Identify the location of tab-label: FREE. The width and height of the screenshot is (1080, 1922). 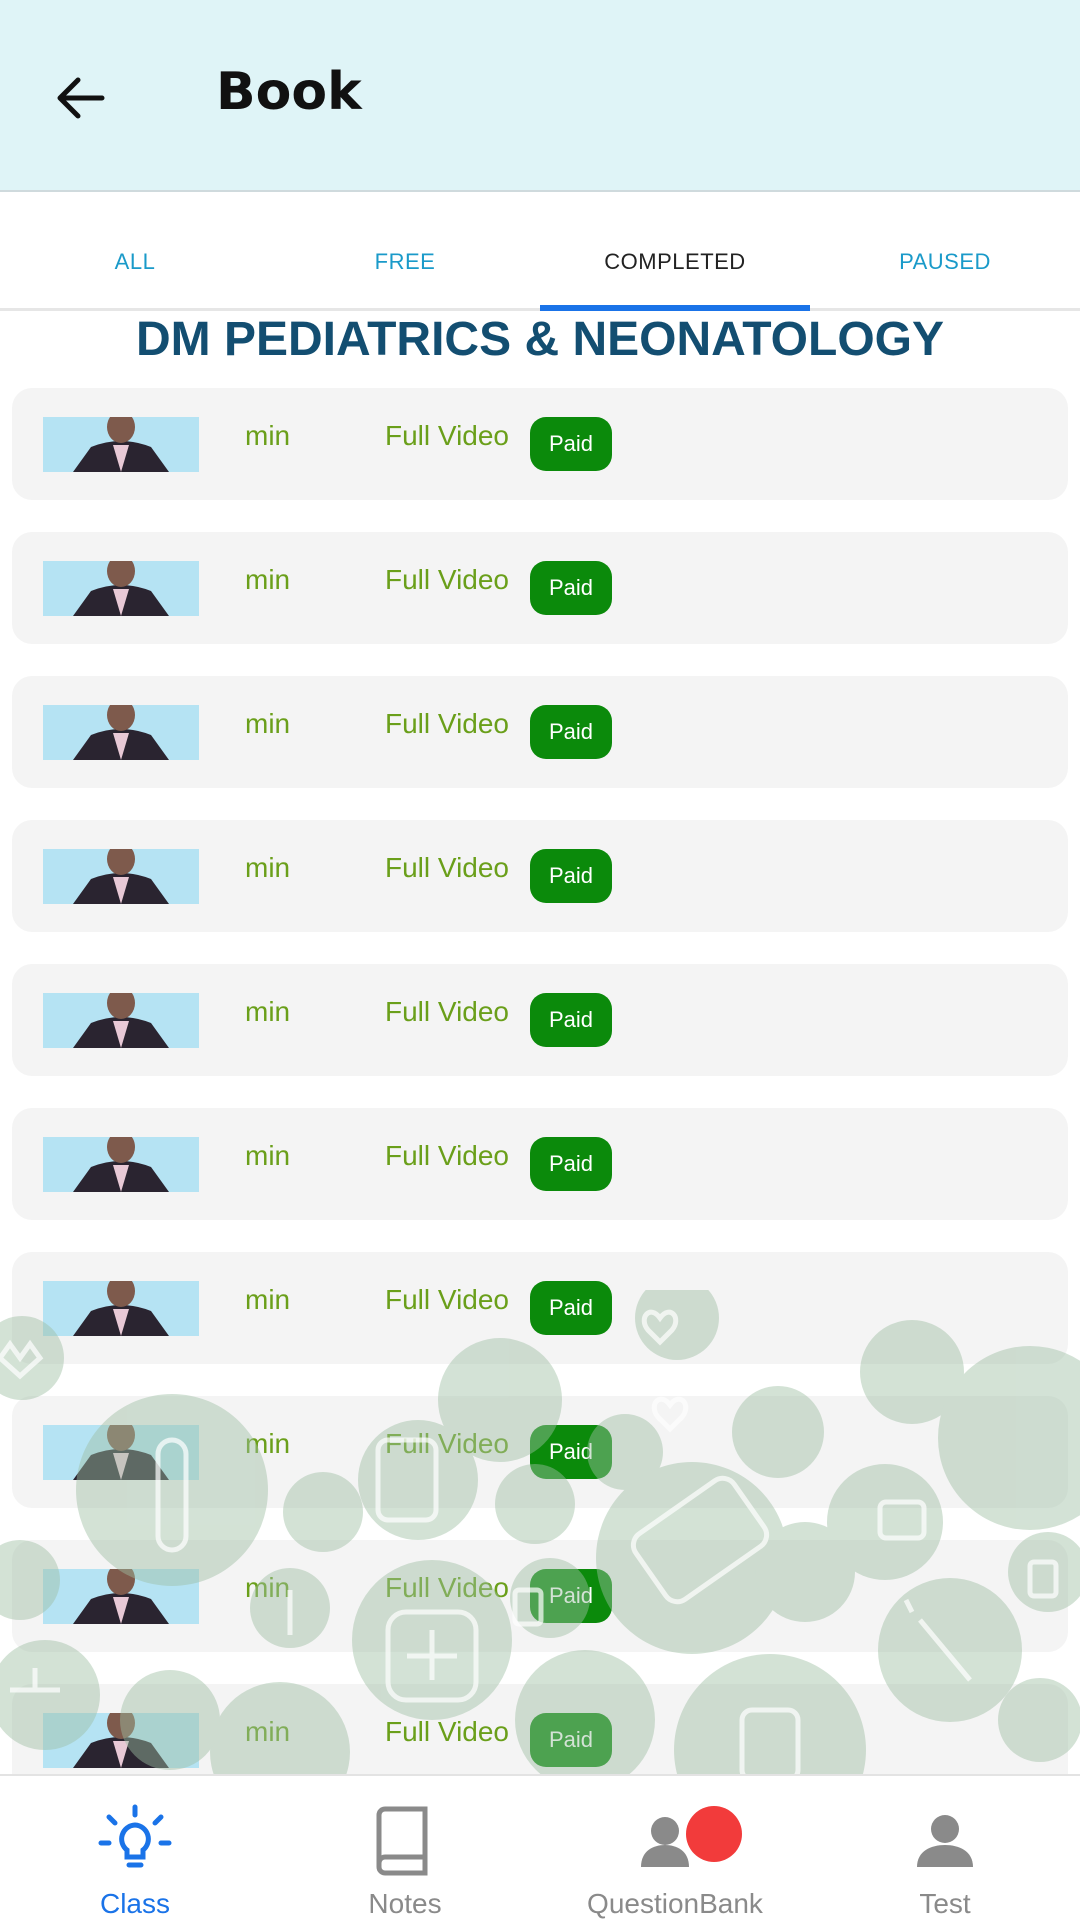
(405, 261).